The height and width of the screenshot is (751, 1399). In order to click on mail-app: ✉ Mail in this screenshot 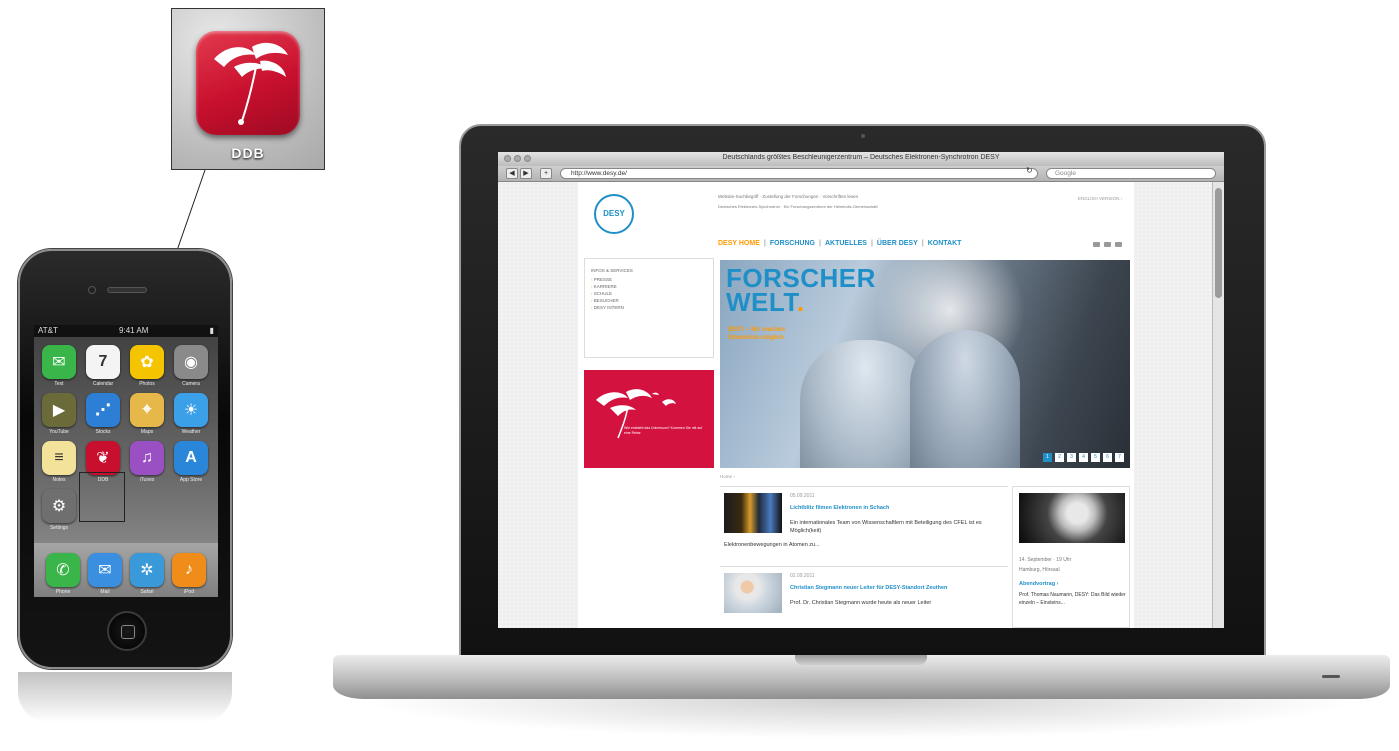, I will do `click(105, 574)`.